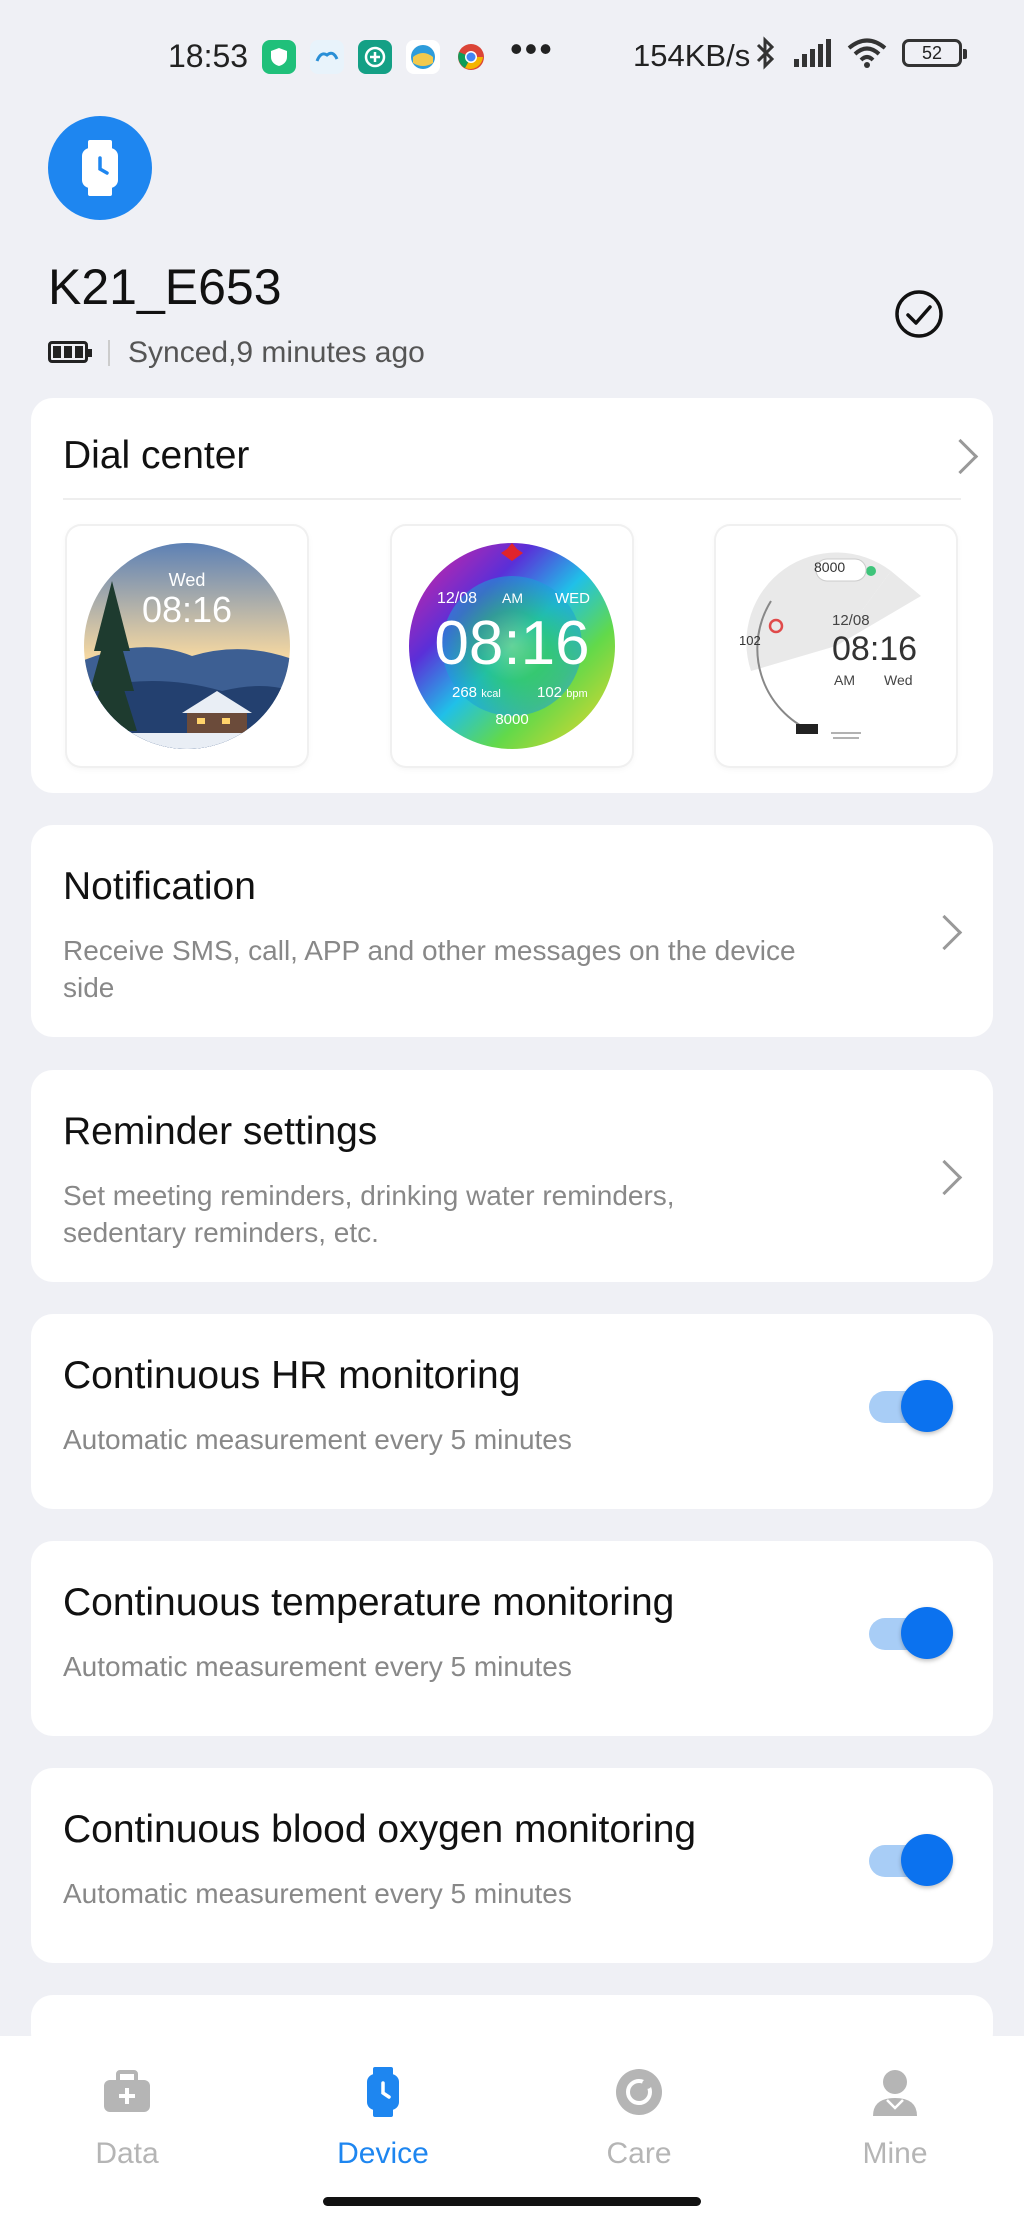  Describe the element at coordinates (187, 646) in the screenshot. I see `dial-face-landscape: Wed 08:16` at that location.